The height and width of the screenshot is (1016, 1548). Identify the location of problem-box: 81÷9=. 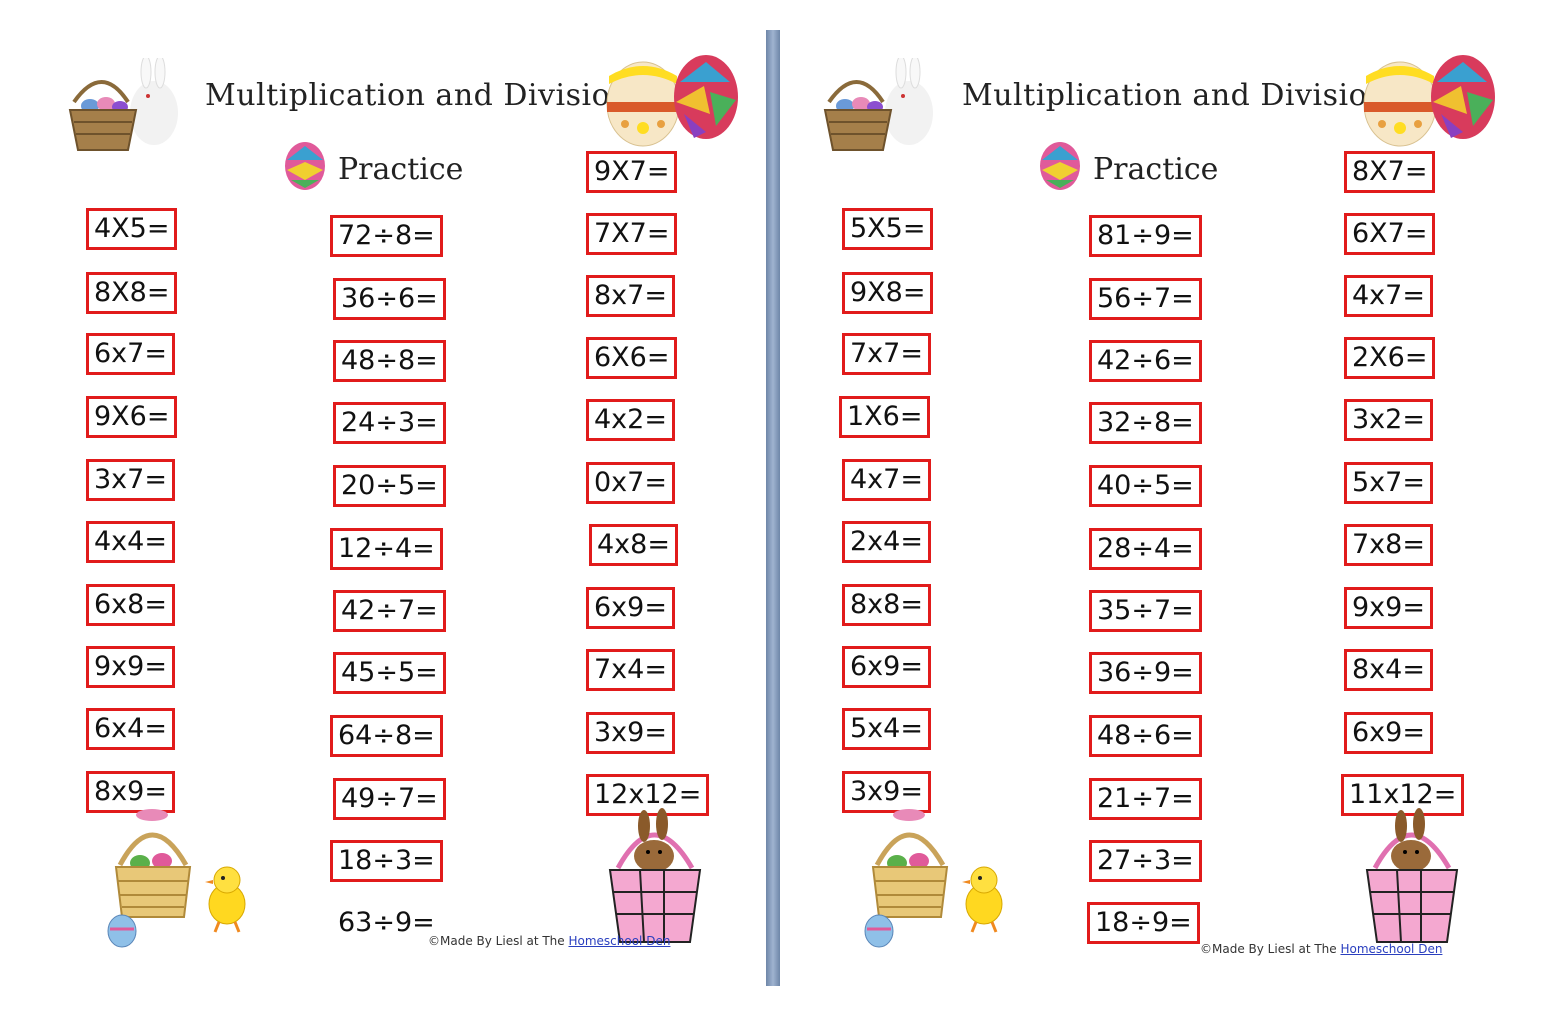
(1145, 236).